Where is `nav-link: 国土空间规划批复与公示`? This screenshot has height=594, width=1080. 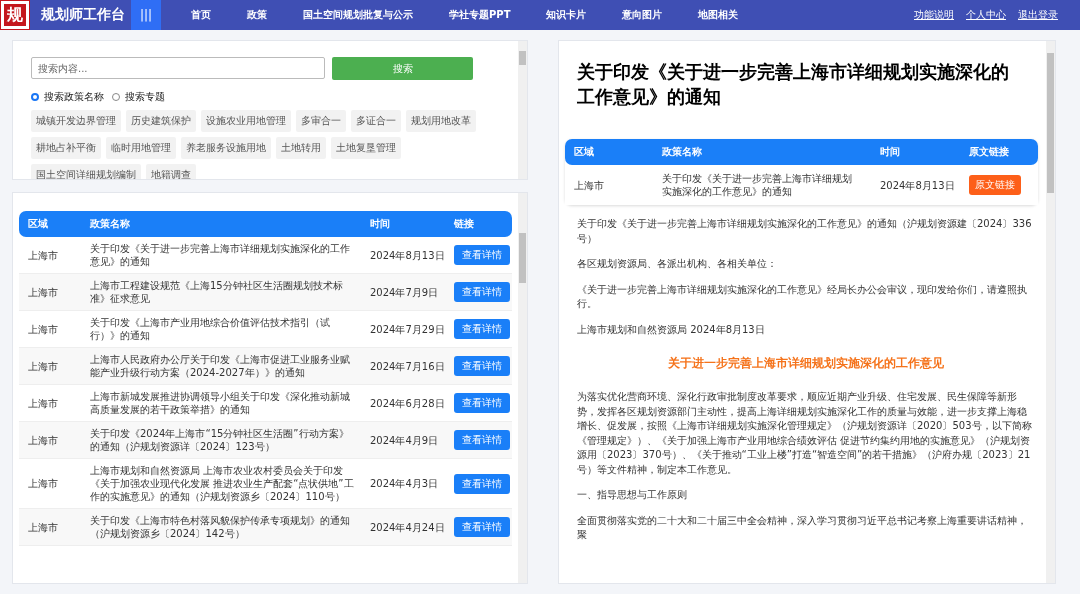 nav-link: 国土空间规划批复与公示 is located at coordinates (361, 15).